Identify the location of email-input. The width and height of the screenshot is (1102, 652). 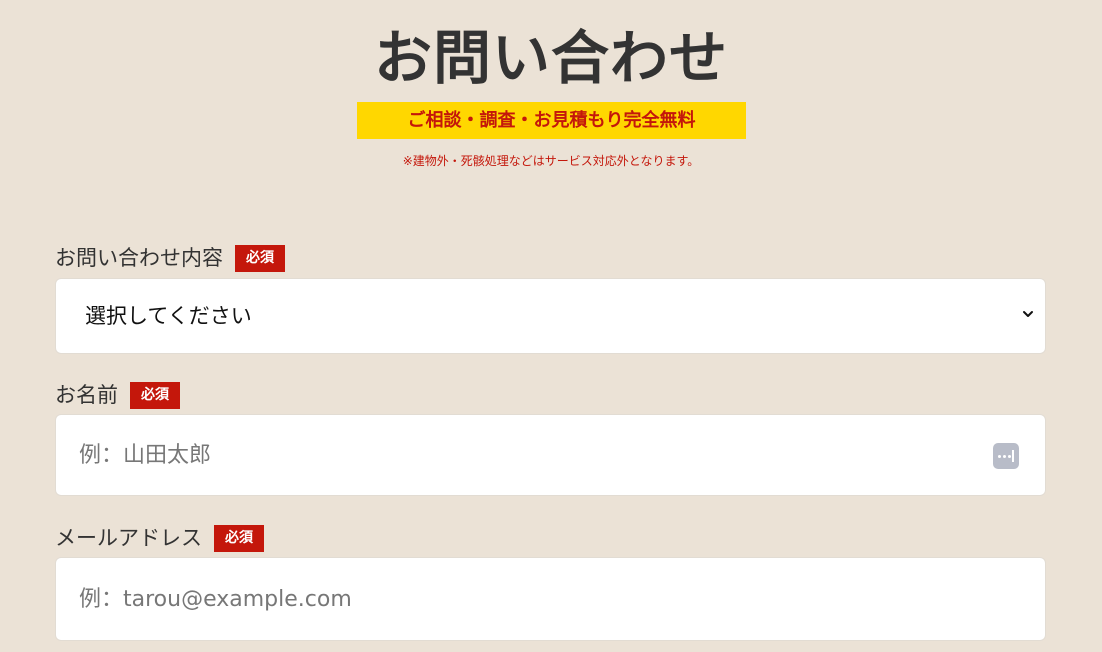
(550, 599).